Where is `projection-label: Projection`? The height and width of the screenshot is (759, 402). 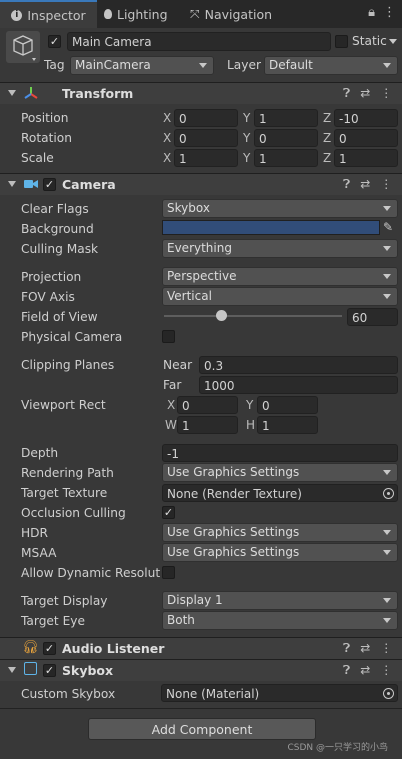
projection-label: Projection is located at coordinates (51, 277).